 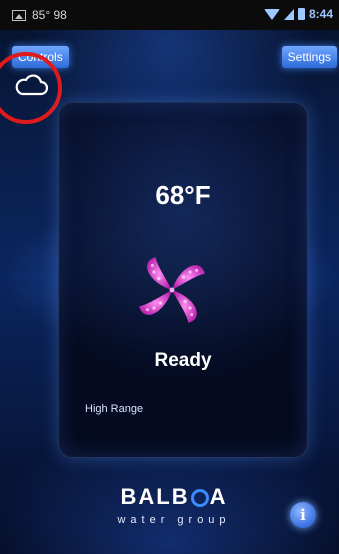 I want to click on range-label: High Range, so click(x=114, y=409).